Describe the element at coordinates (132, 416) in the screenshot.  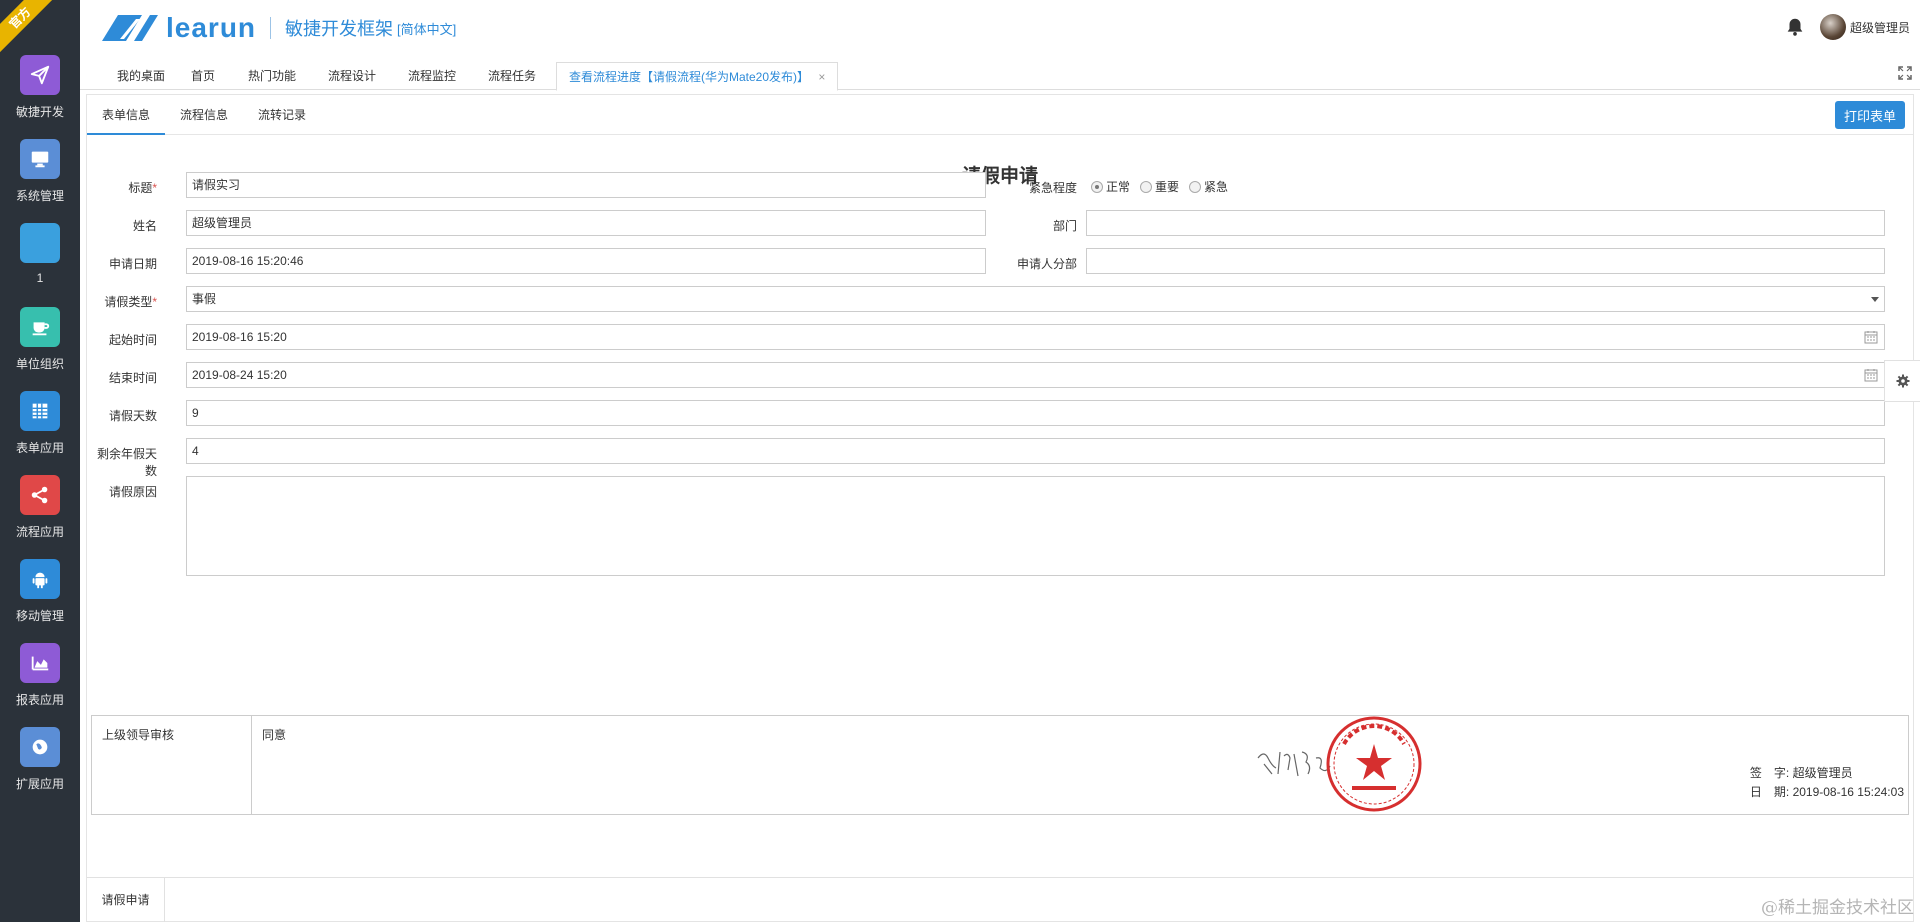
I see `leave-days-label: 请假天数` at that location.